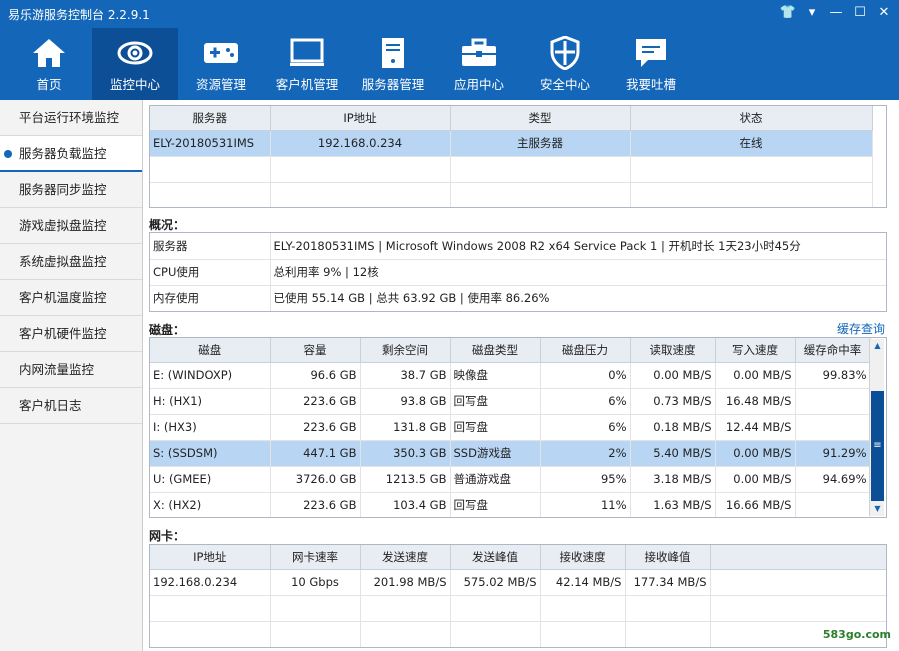 The image size is (899, 651). What do you see at coordinates (167, 536) in the screenshot?
I see `nic-section-title: 网卡：` at bounding box center [167, 536].